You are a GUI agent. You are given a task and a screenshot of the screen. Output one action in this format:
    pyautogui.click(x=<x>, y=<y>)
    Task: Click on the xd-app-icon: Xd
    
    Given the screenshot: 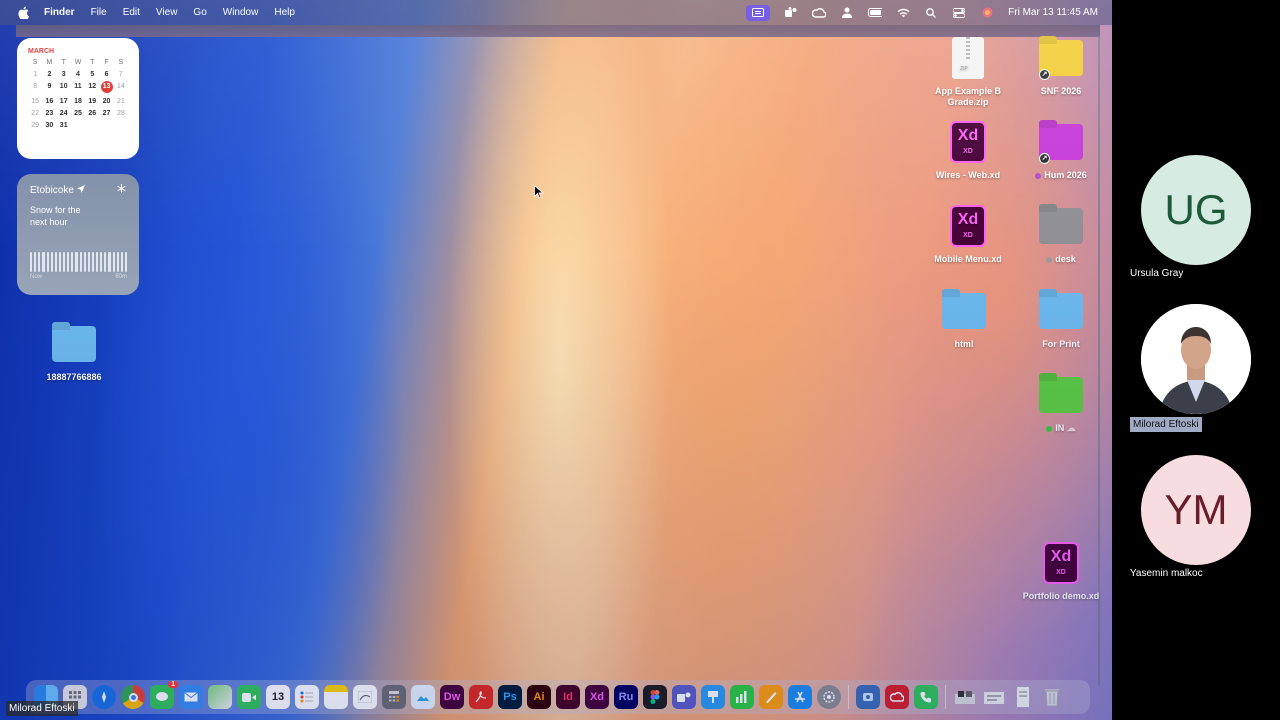 What is the action you would take?
    pyautogui.click(x=597, y=697)
    